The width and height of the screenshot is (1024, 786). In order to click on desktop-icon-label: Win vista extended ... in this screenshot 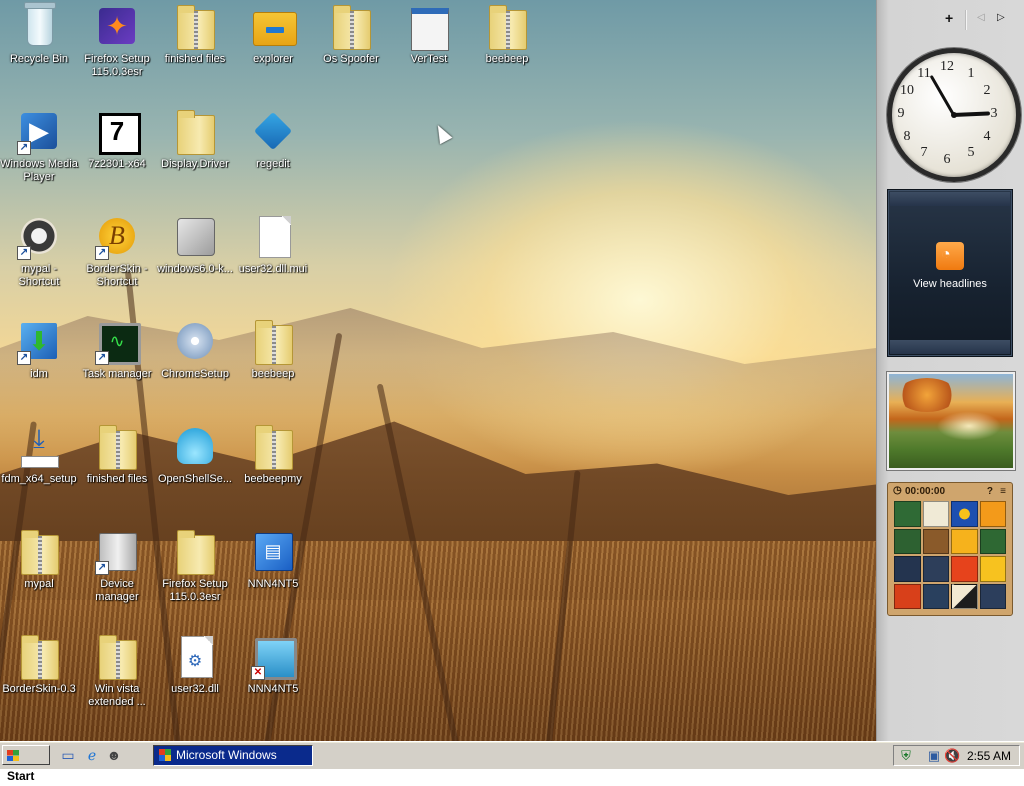, I will do `click(117, 695)`.